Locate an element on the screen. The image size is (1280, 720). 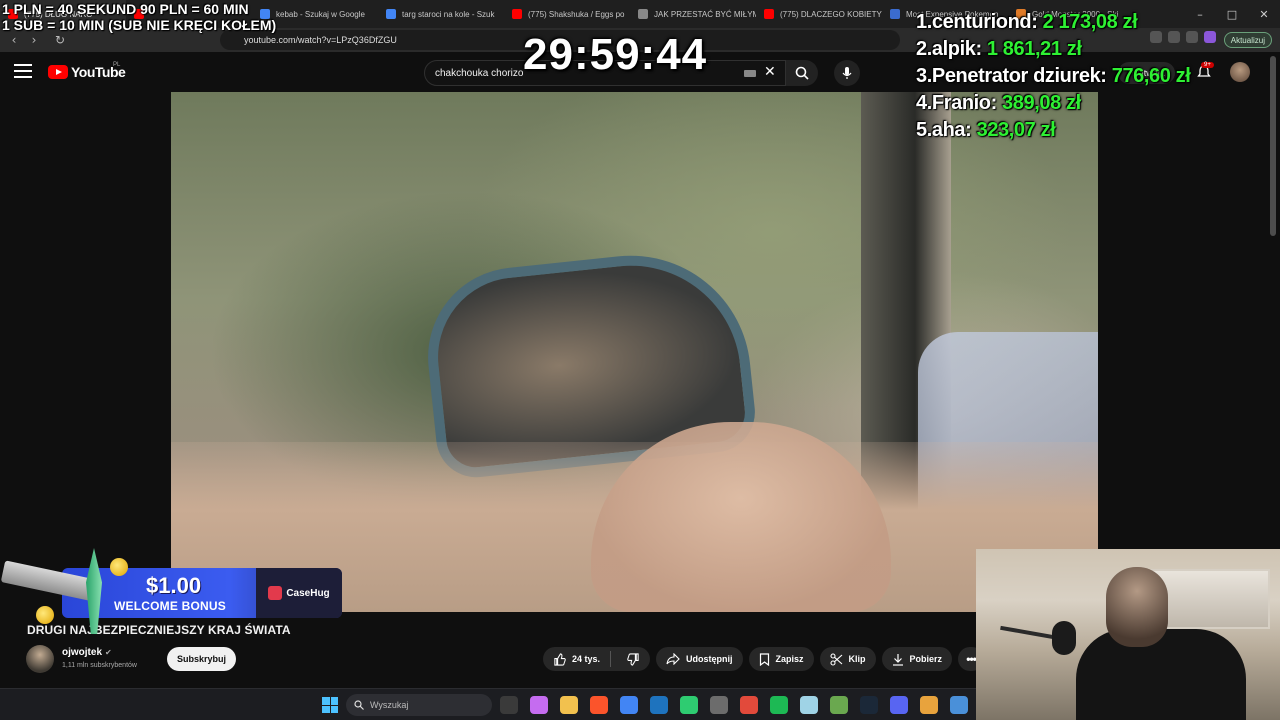
like-count: 24 tys. is located at coordinates (586, 659).